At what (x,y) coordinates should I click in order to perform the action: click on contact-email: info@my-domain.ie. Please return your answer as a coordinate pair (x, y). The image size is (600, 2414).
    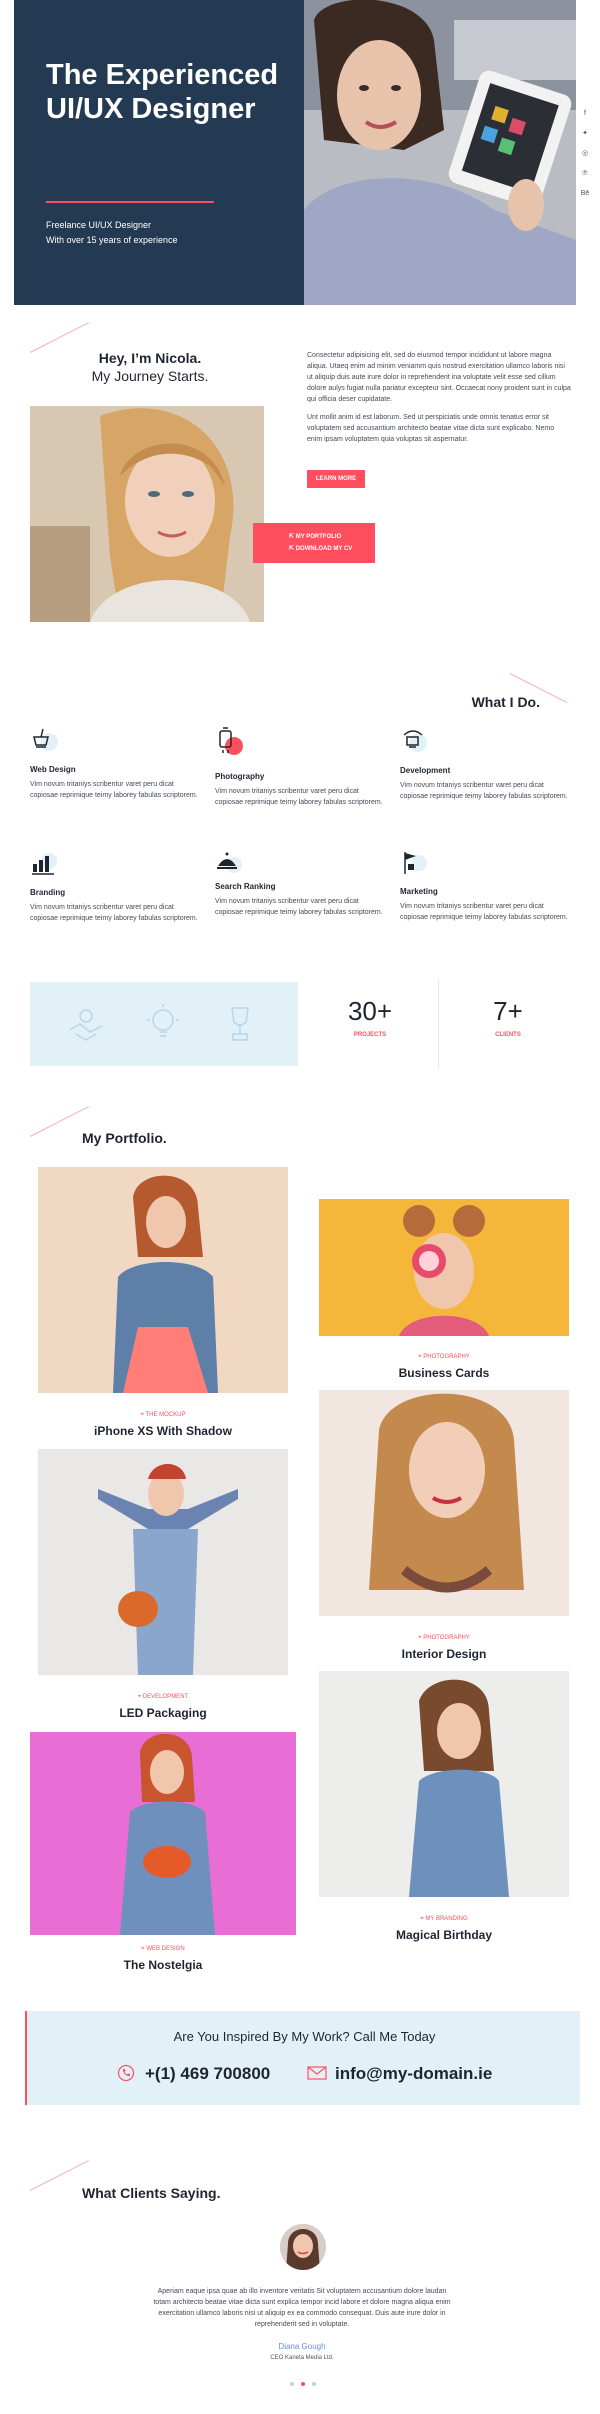
    Looking at the image, I should click on (413, 2074).